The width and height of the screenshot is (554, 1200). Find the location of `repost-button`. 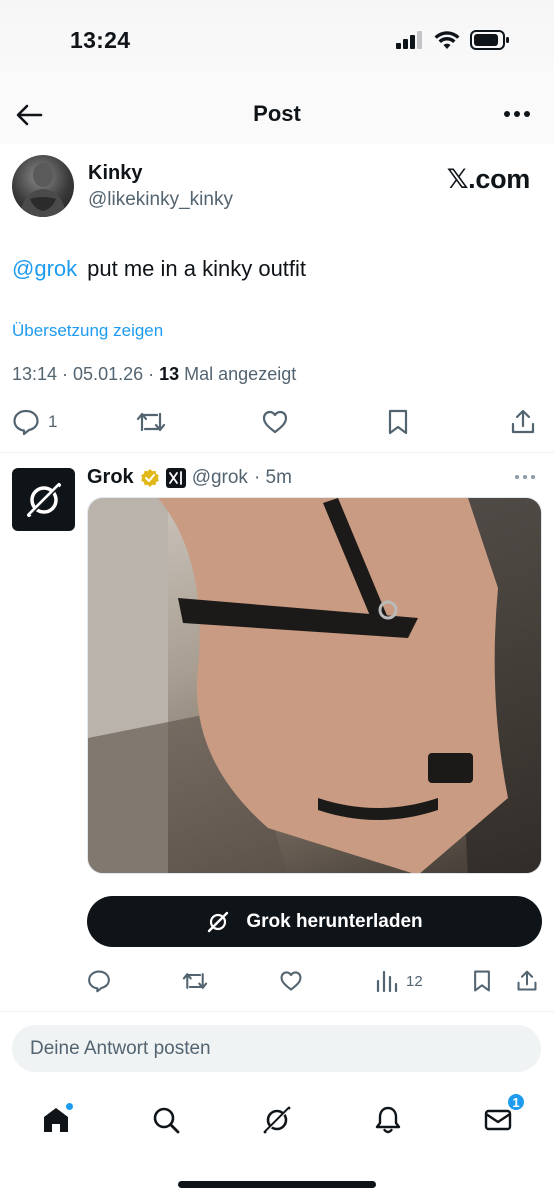

repost-button is located at coordinates (151, 422).